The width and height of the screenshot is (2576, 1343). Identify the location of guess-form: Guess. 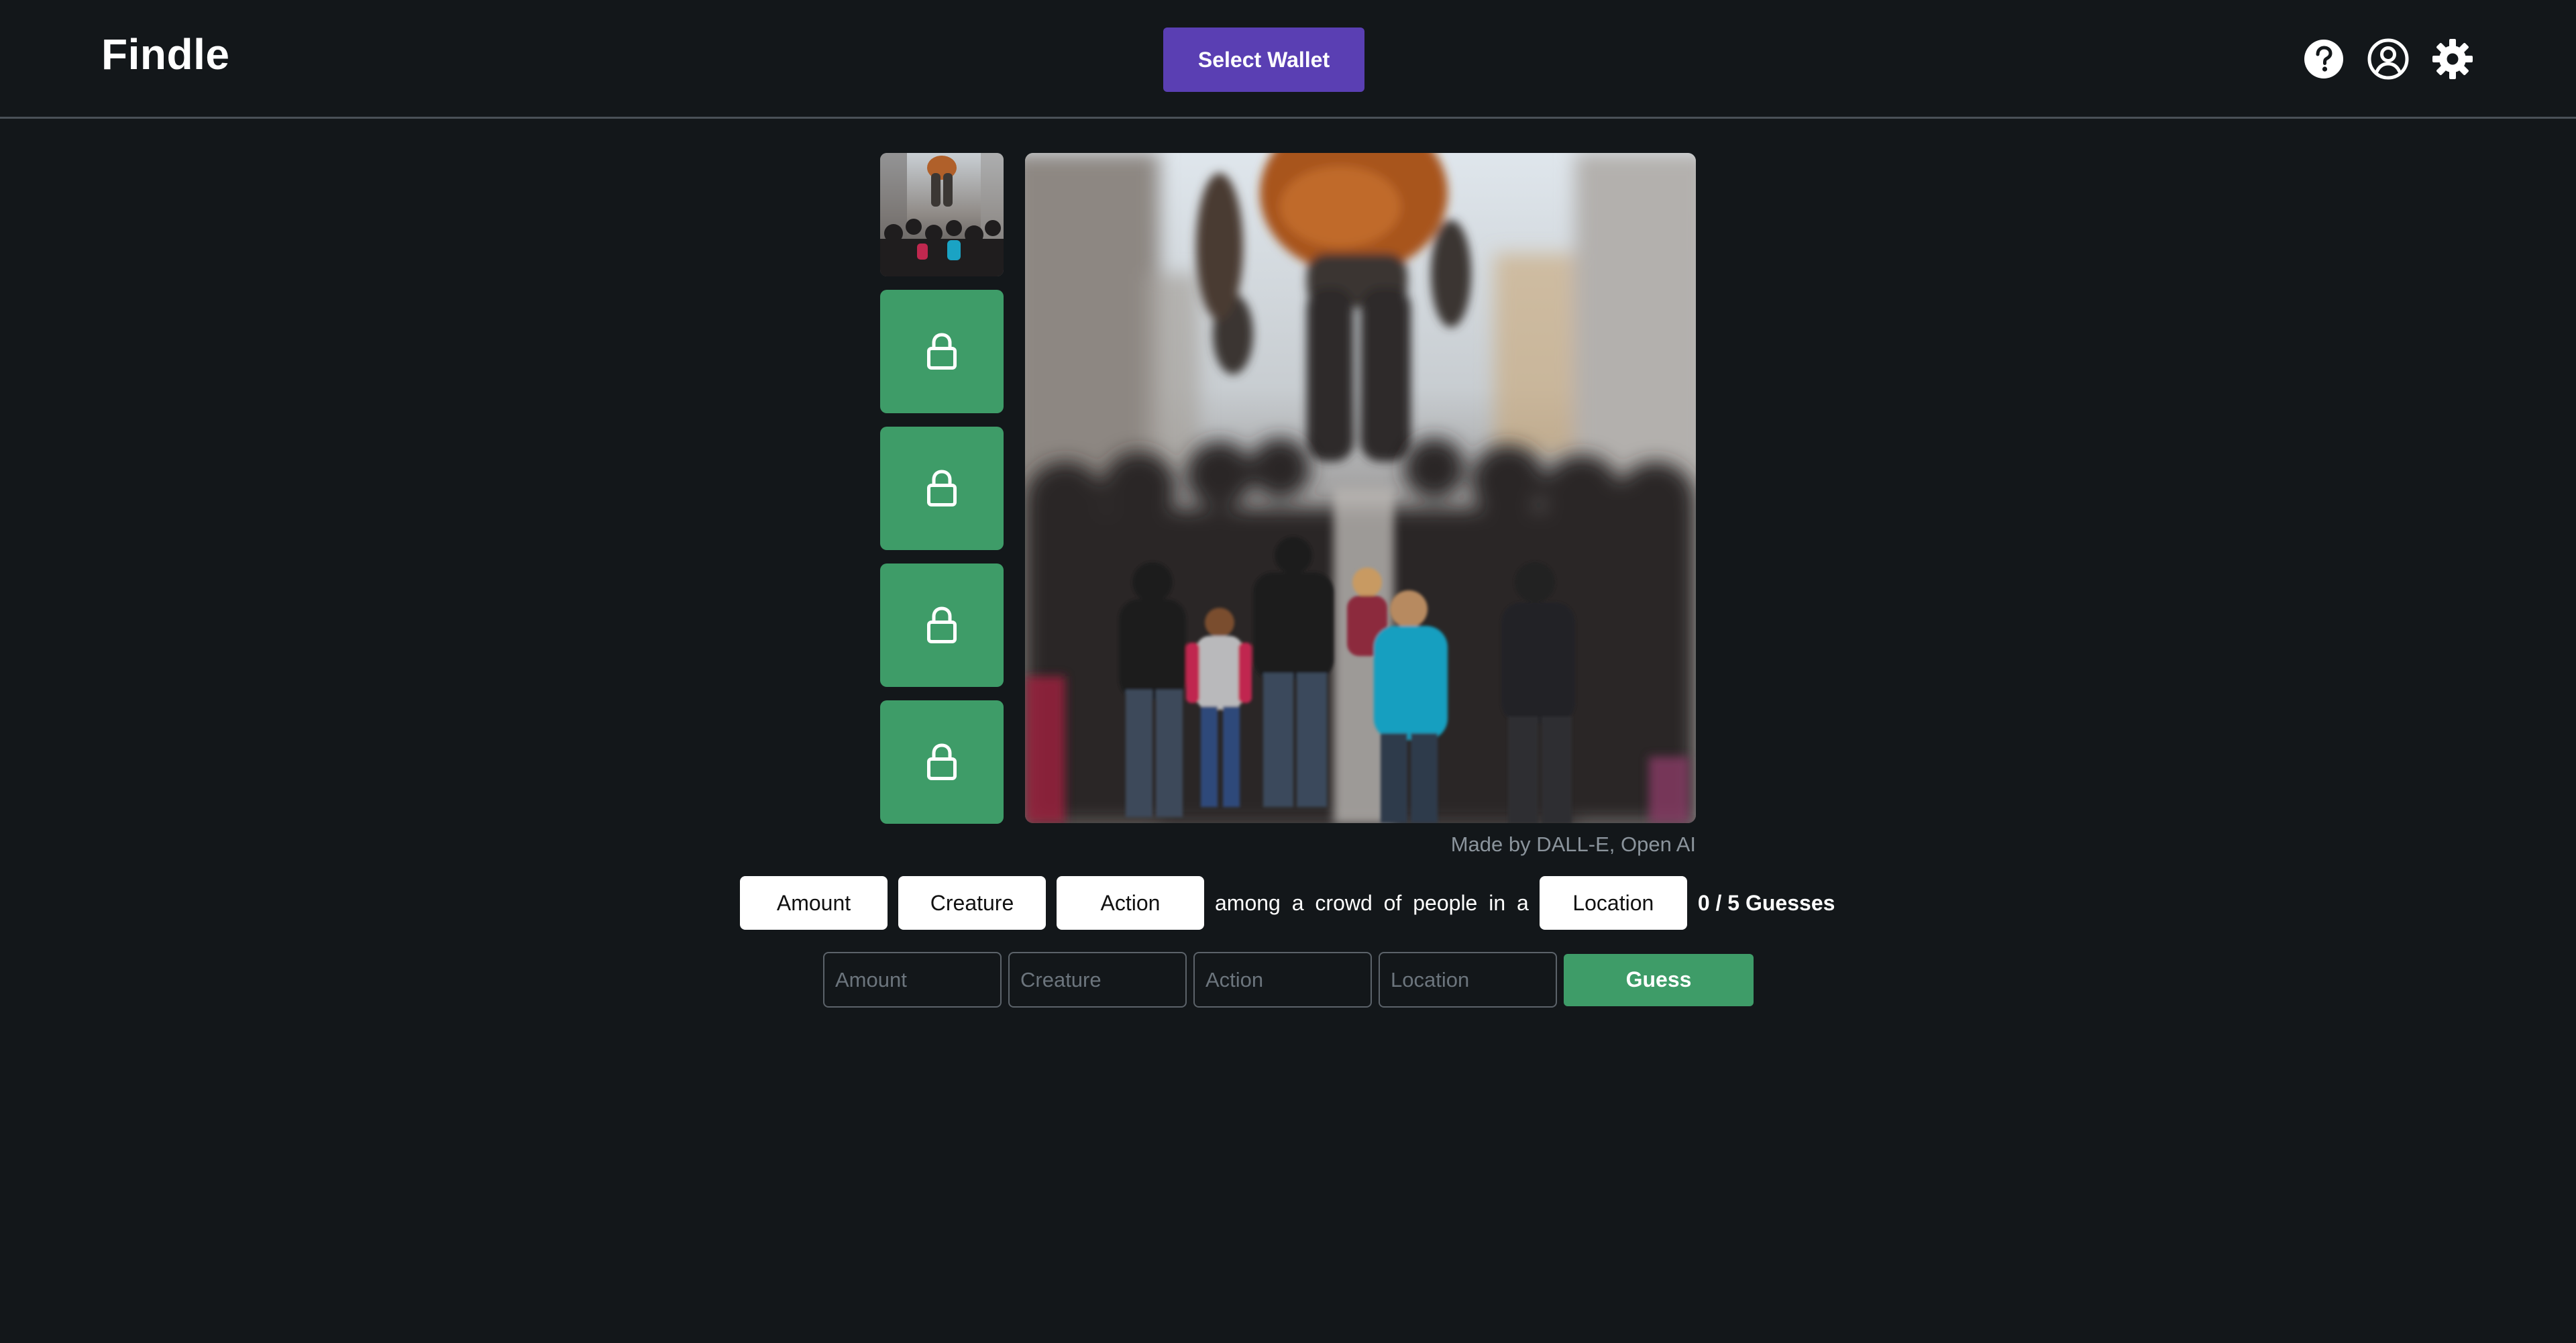
(1288, 980).